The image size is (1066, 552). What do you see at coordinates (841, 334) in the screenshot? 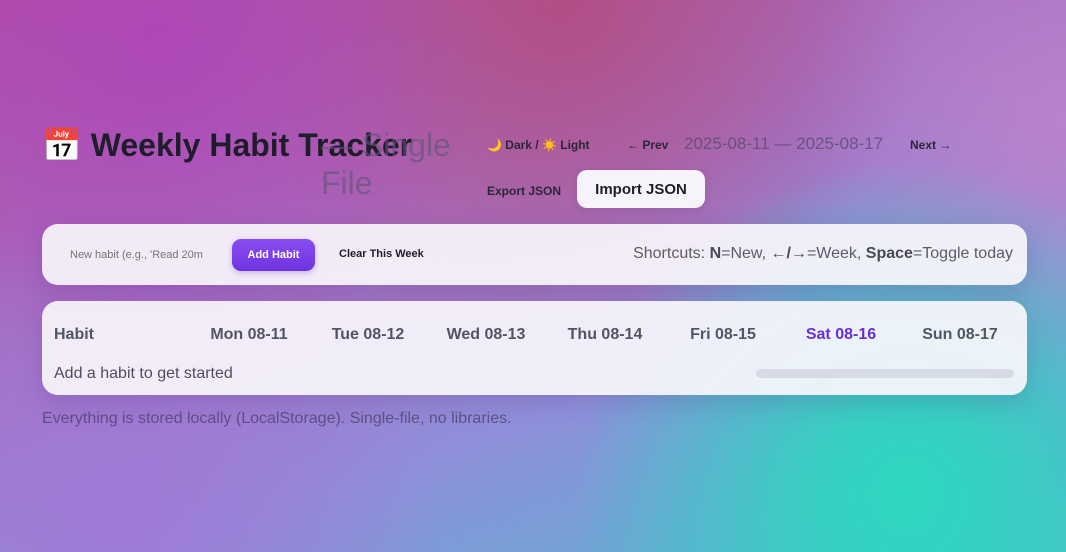
I see `day-header-sat-today: Sat 08-16` at bounding box center [841, 334].